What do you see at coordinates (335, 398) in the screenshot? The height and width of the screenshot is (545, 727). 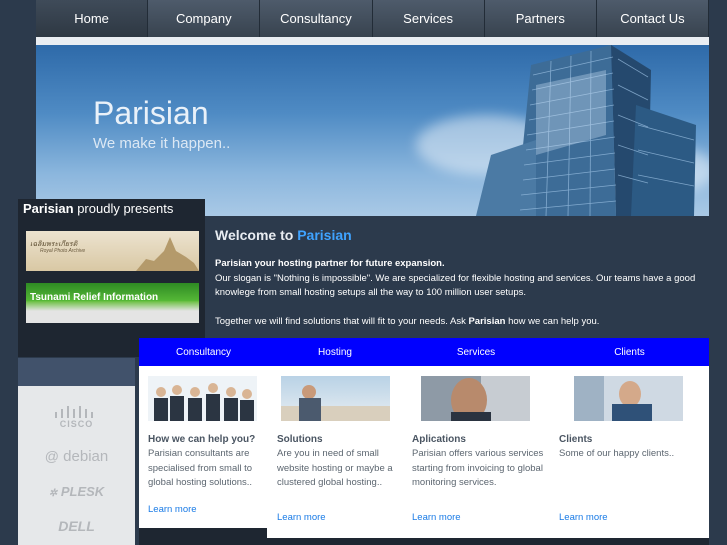 I see `solutions-photo` at bounding box center [335, 398].